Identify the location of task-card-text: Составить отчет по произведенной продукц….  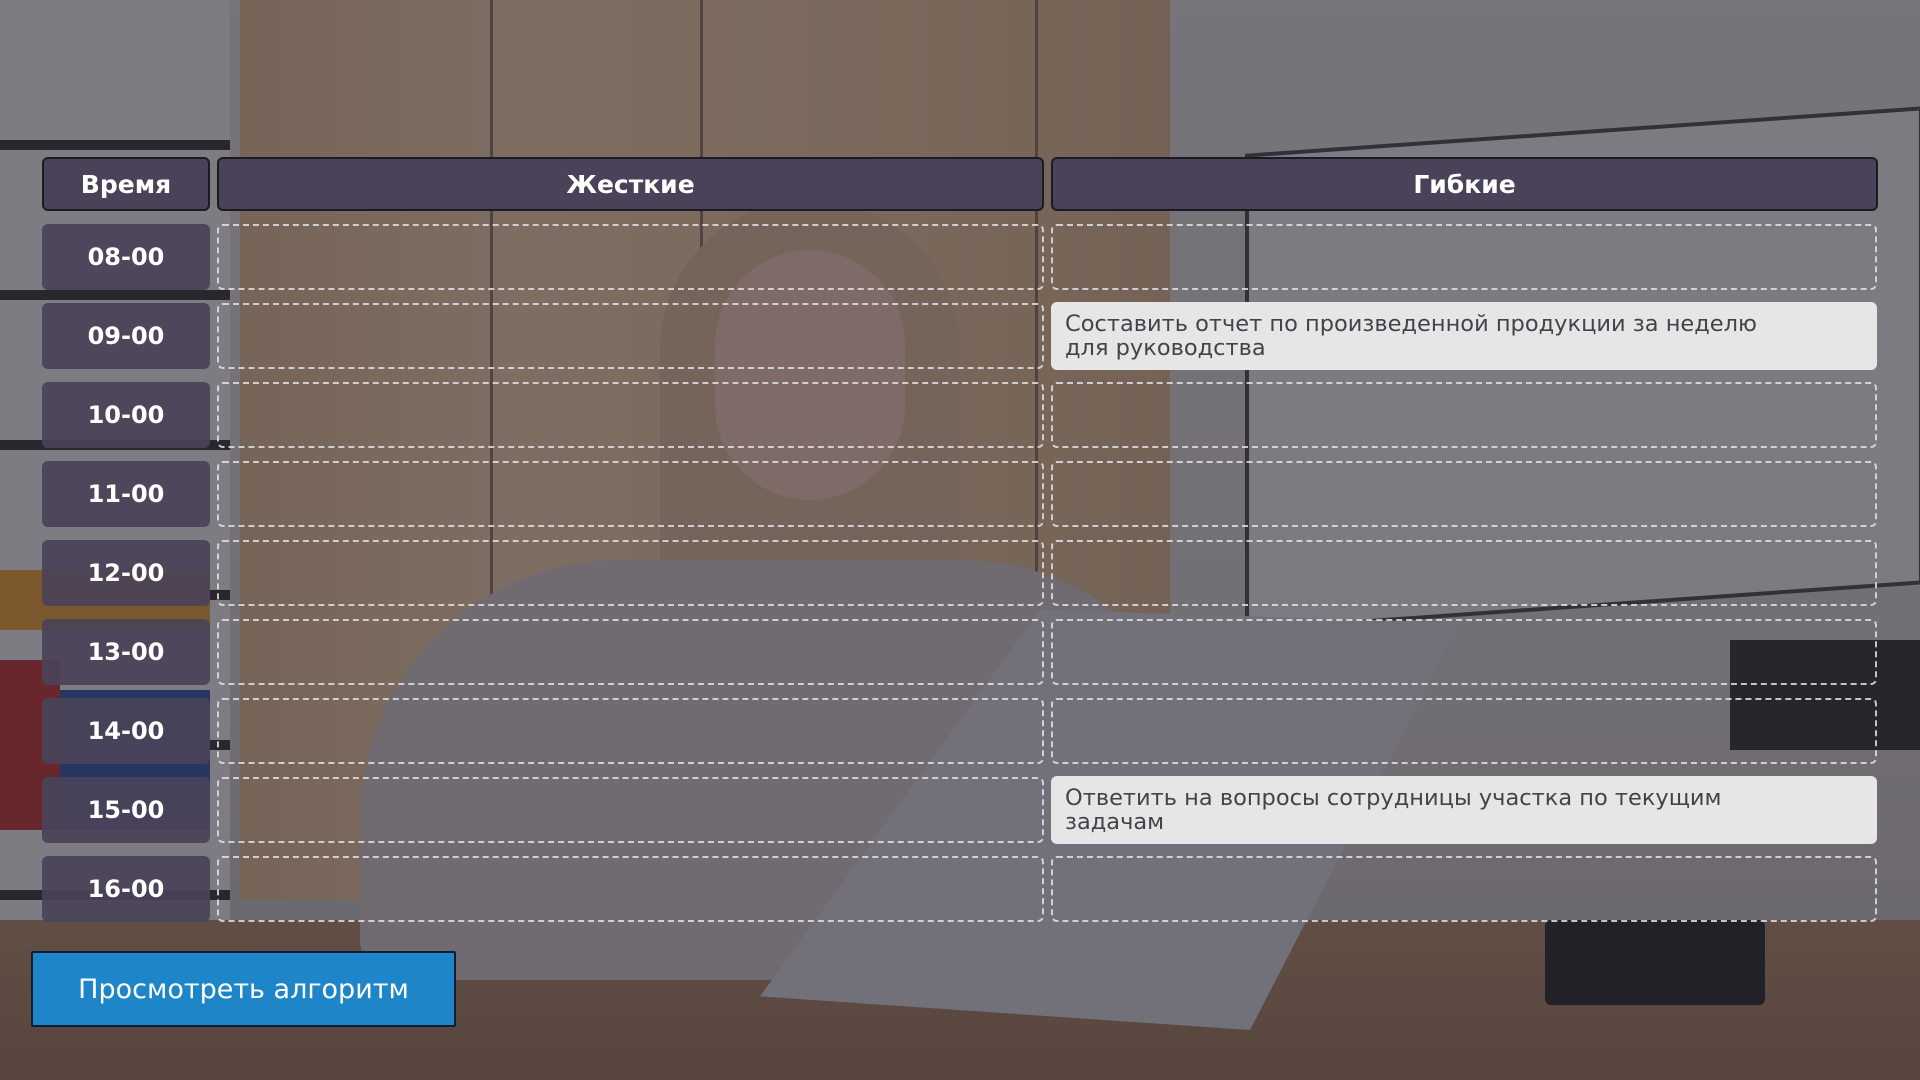
(1411, 336).